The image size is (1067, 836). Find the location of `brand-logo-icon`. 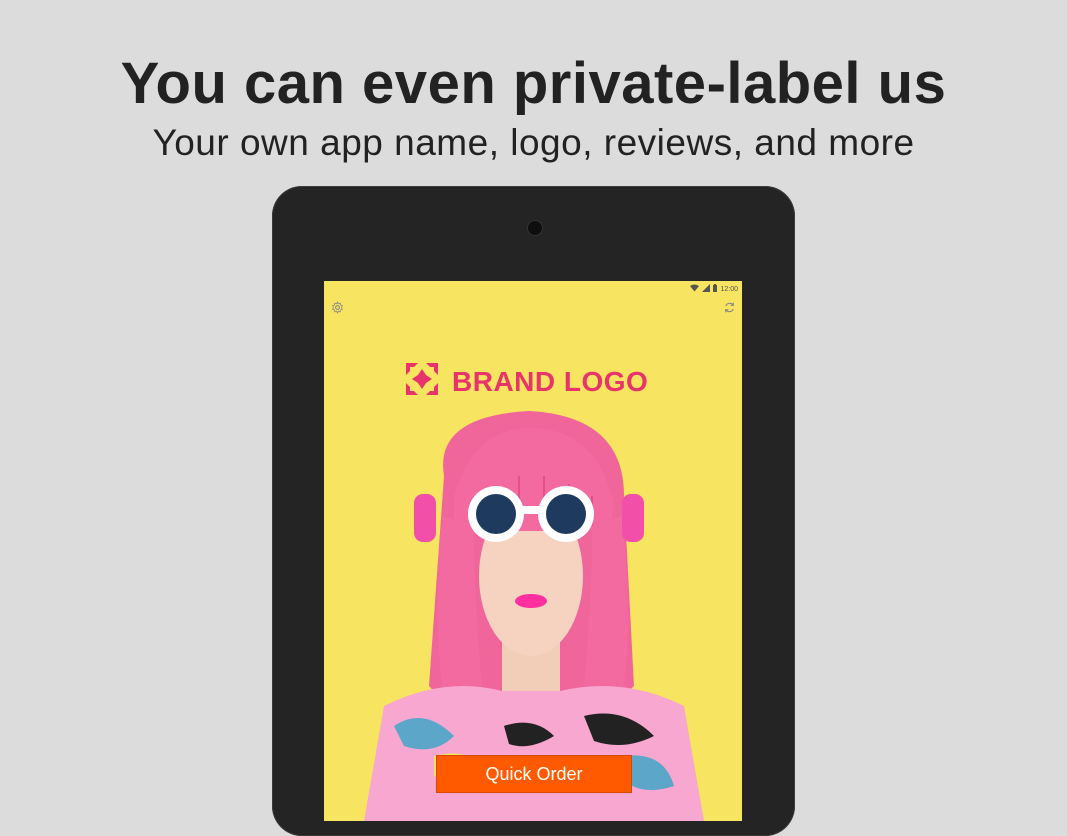

brand-logo-icon is located at coordinates (422, 381).